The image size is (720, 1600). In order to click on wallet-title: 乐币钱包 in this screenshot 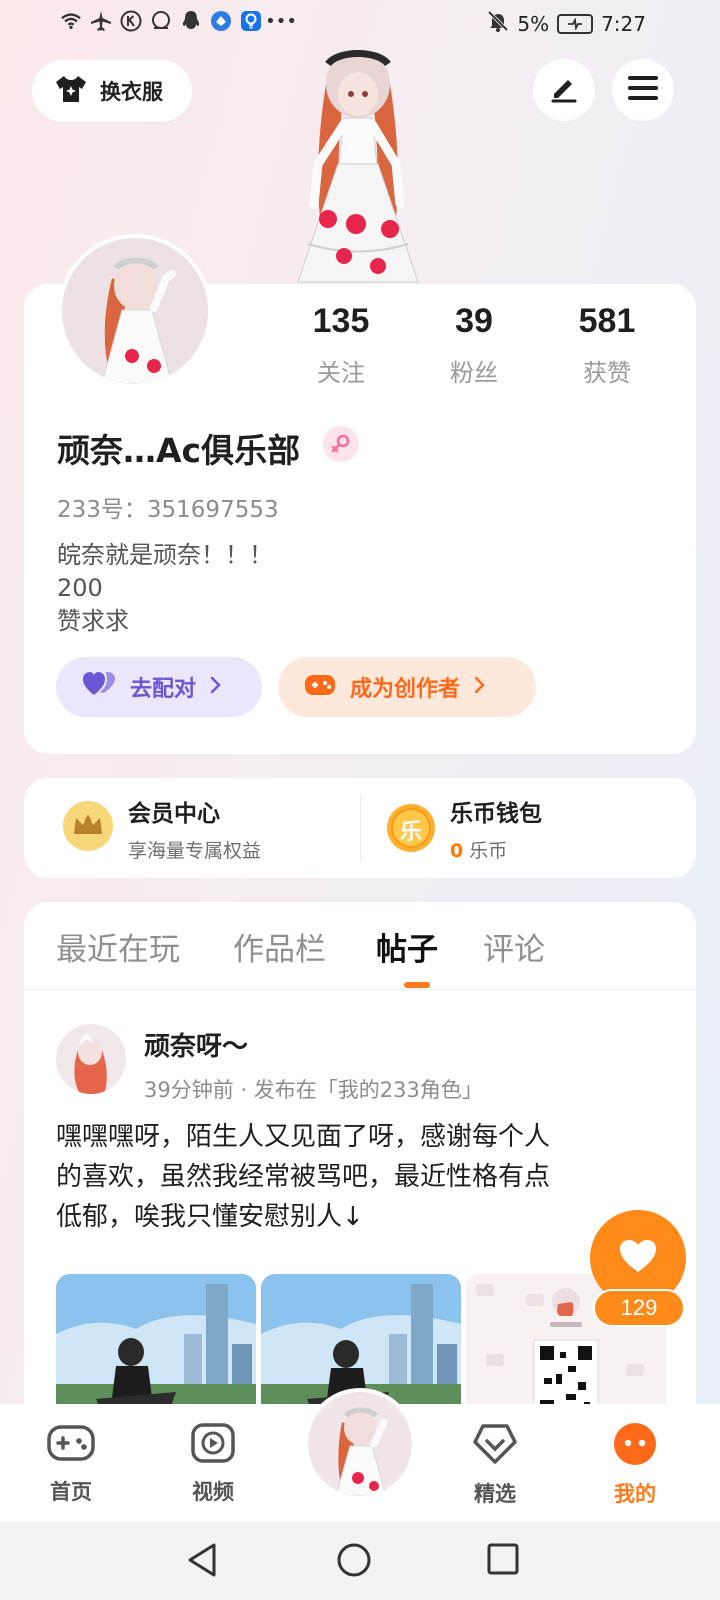, I will do `click(496, 813)`.